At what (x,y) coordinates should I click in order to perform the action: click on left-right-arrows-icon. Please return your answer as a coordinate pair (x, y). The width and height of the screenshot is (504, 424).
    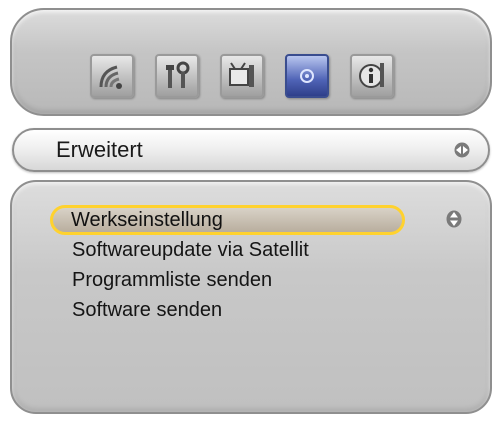
    Looking at the image, I should click on (462, 150).